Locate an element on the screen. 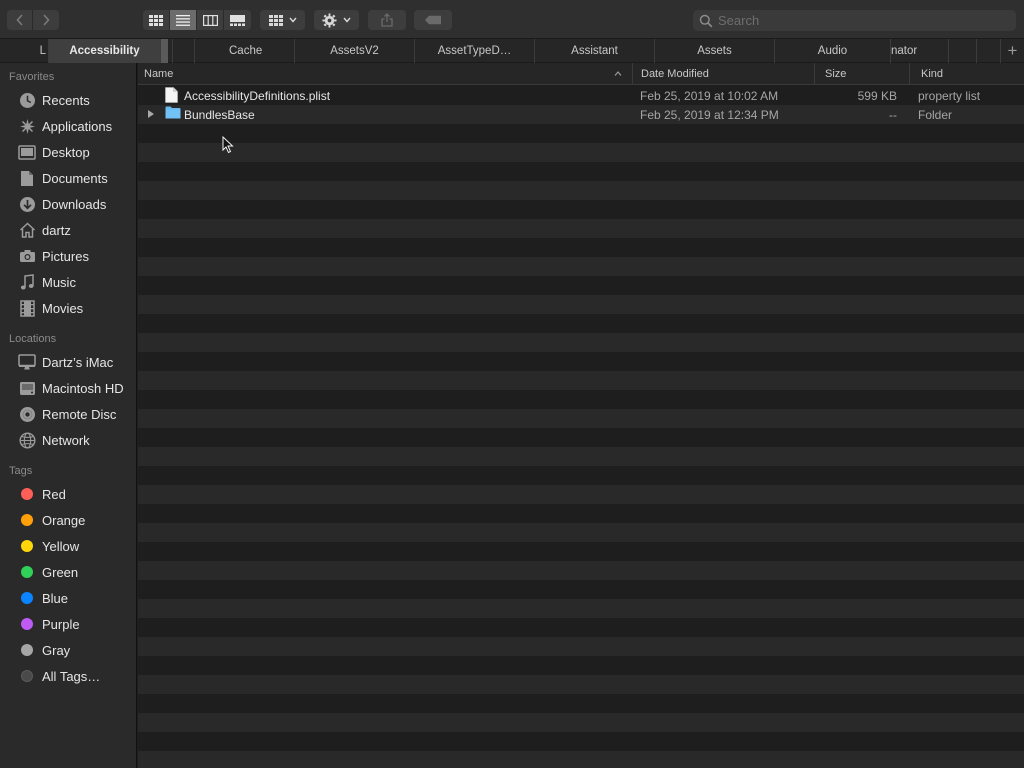  sidebar-item-label: Dartz’s iMac is located at coordinates (78, 362).